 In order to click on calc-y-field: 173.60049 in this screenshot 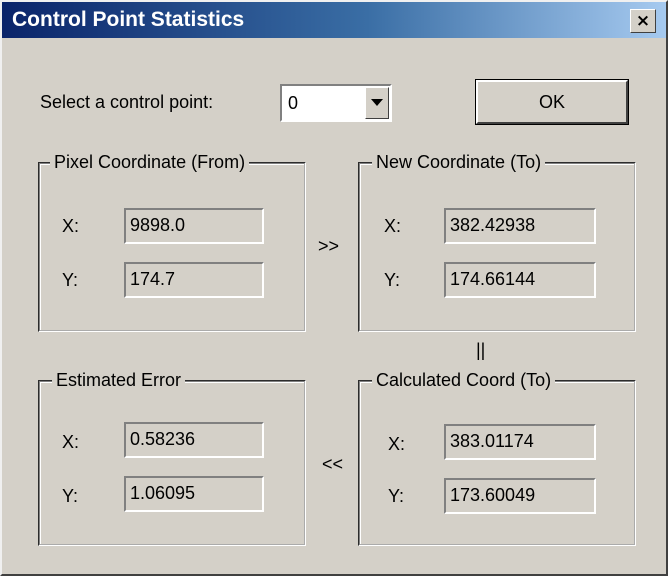, I will do `click(520, 496)`.